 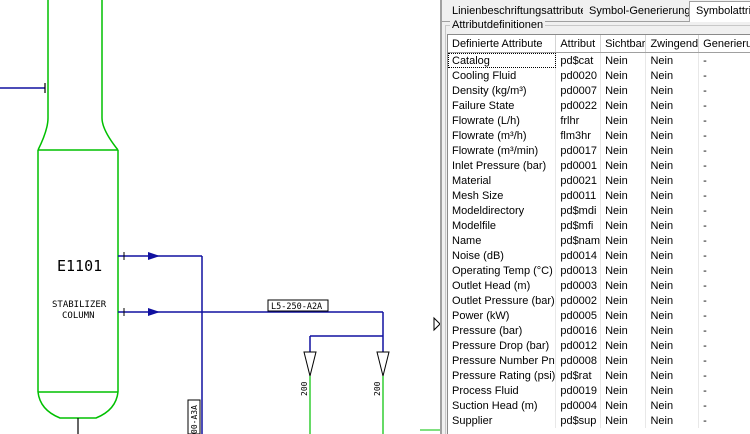 I want to click on lower-pipe, so click(x=251, y=330).